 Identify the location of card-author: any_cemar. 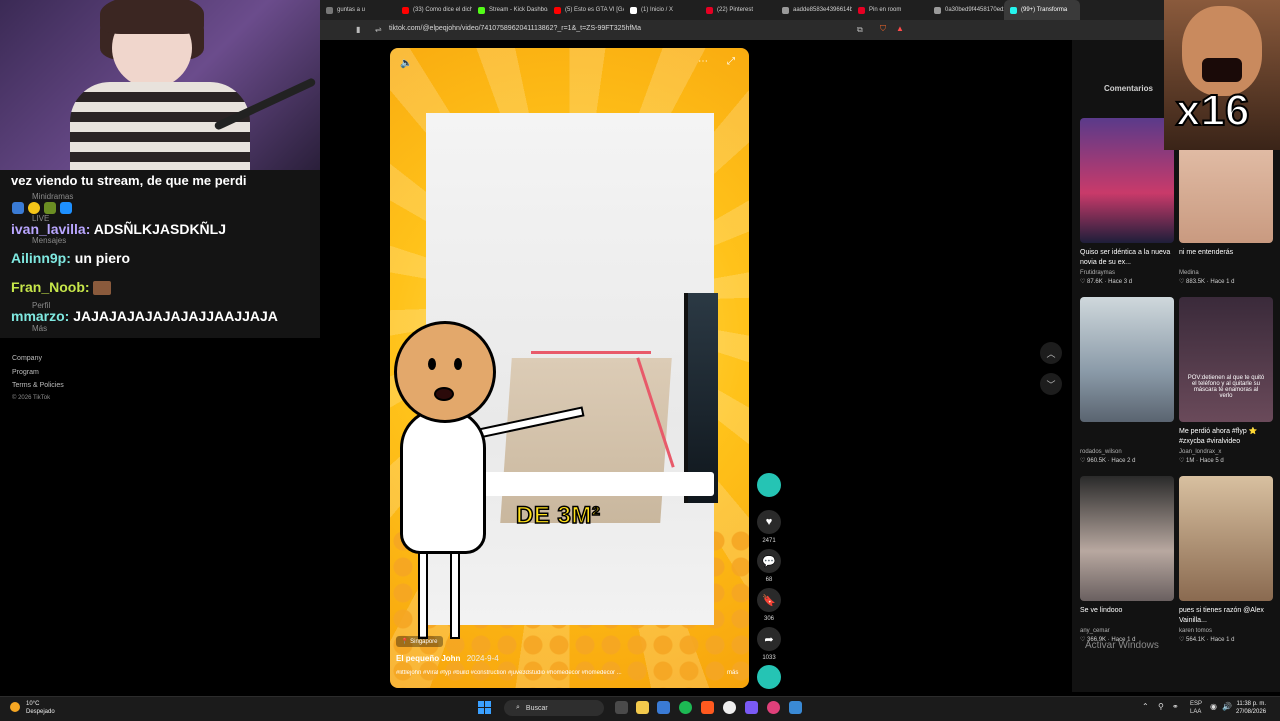
(1127, 631).